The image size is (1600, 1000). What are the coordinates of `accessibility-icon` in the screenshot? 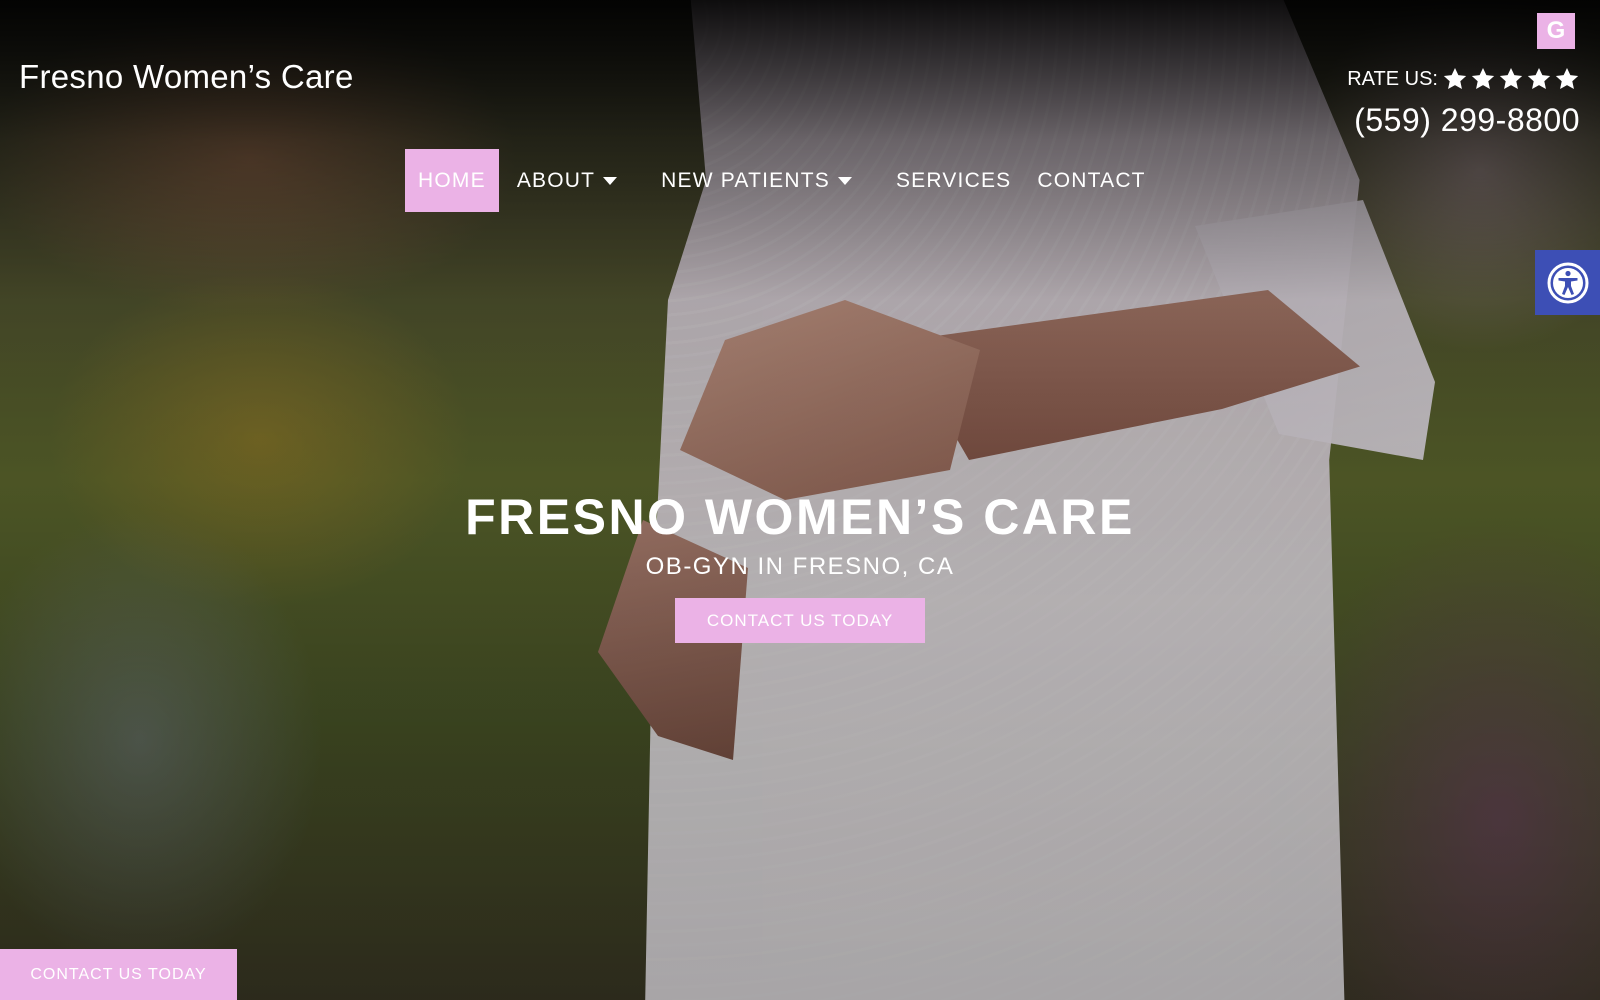 It's located at (1567, 282).